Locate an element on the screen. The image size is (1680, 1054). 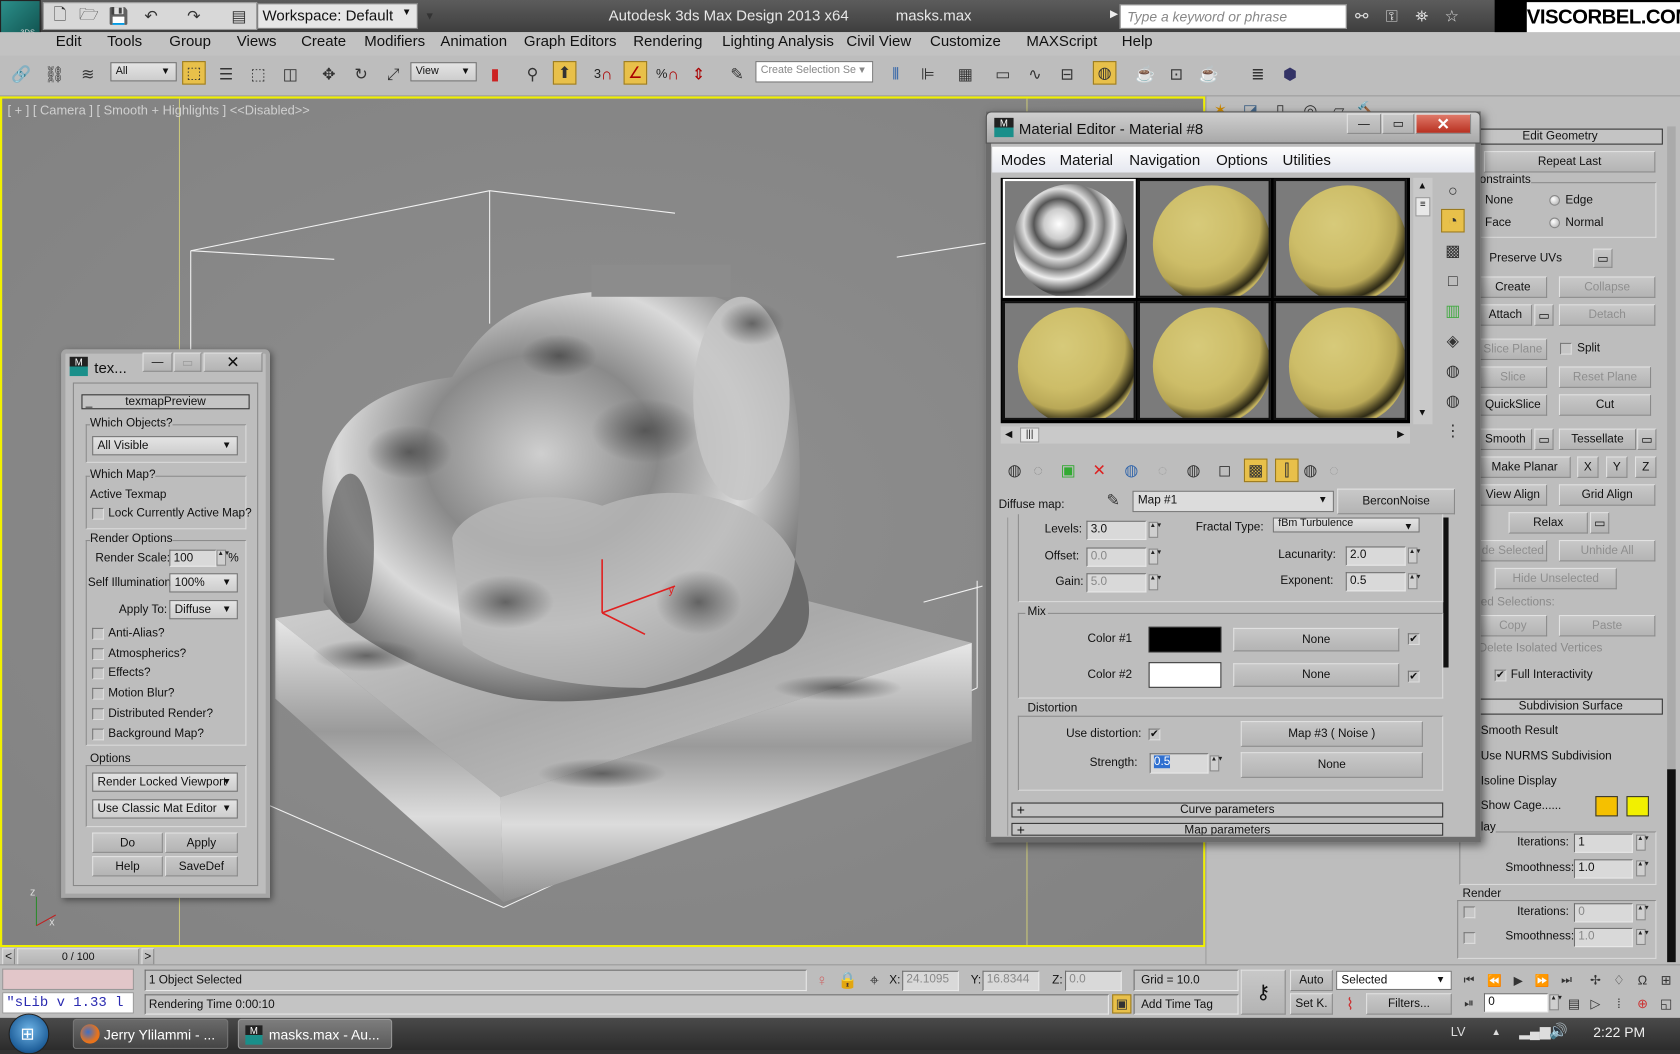
eyedropper-icon: ✎ is located at coordinates (1113, 501).